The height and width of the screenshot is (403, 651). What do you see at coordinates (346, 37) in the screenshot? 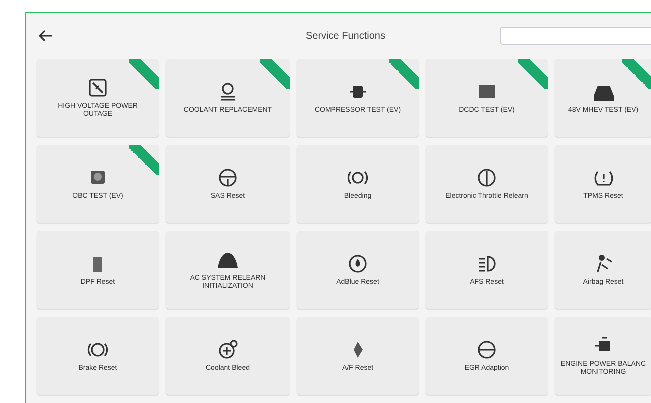
I see `page-title: Service Functions` at bounding box center [346, 37].